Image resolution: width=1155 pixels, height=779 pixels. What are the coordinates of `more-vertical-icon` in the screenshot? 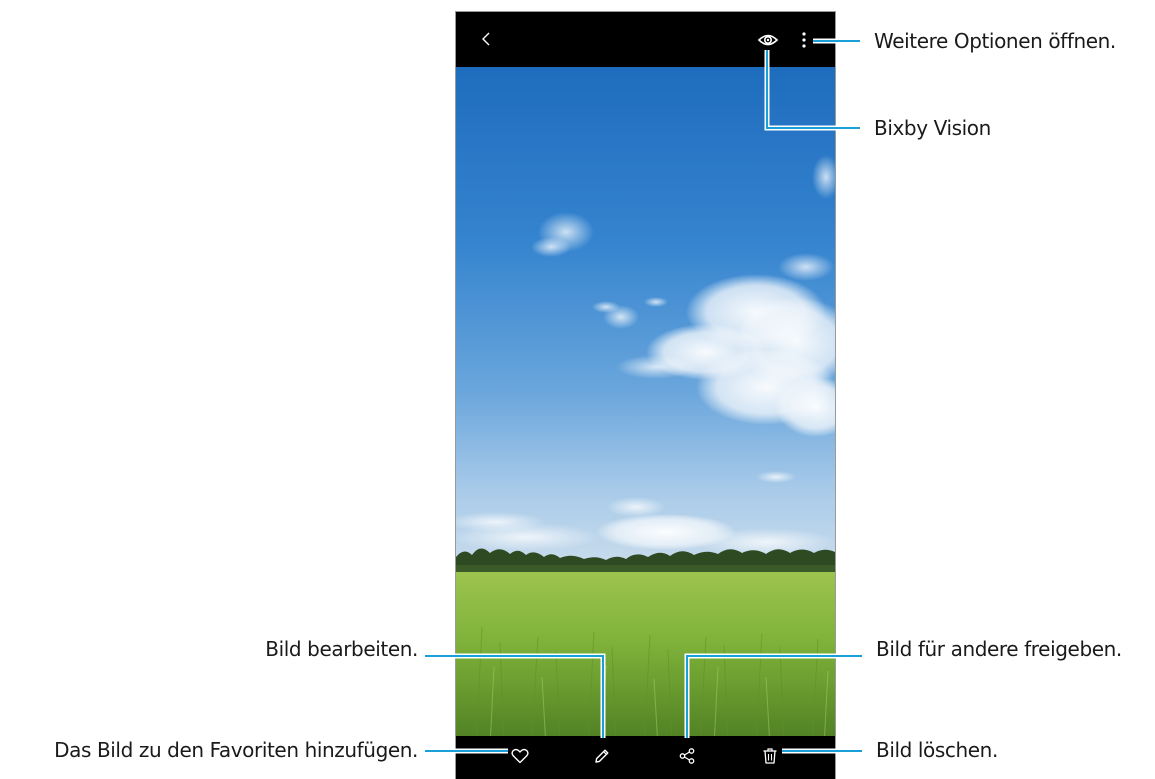 It's located at (804, 40).